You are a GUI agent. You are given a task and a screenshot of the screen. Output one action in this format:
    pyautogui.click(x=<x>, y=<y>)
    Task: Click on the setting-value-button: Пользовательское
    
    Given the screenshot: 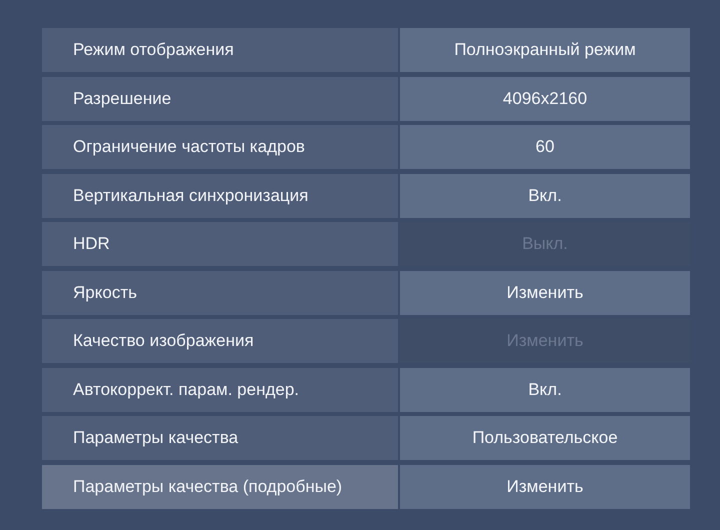 What is the action you would take?
    pyautogui.click(x=545, y=438)
    